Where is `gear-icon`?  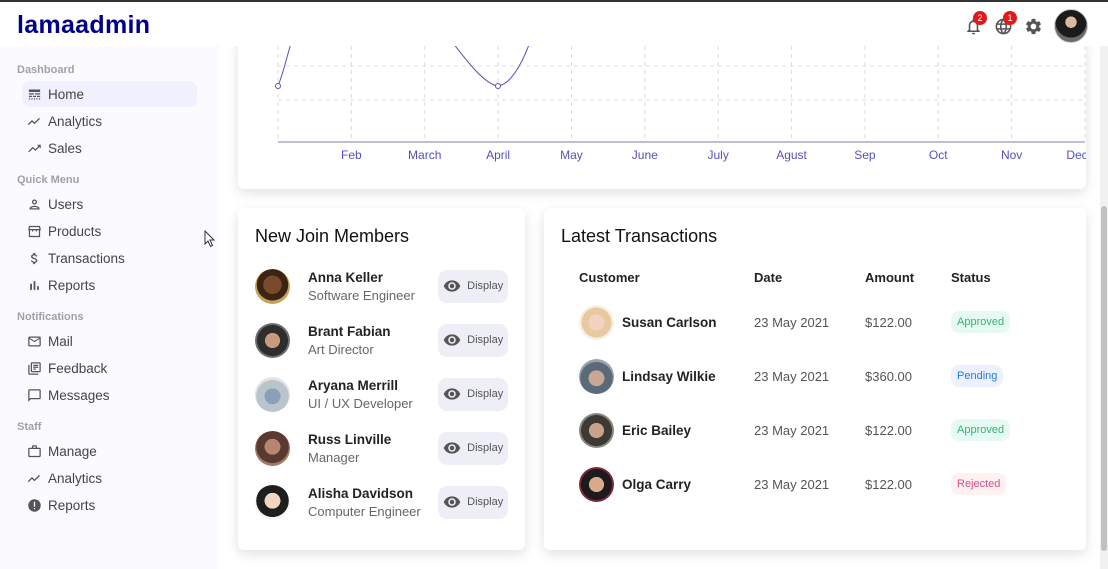 gear-icon is located at coordinates (1033, 26).